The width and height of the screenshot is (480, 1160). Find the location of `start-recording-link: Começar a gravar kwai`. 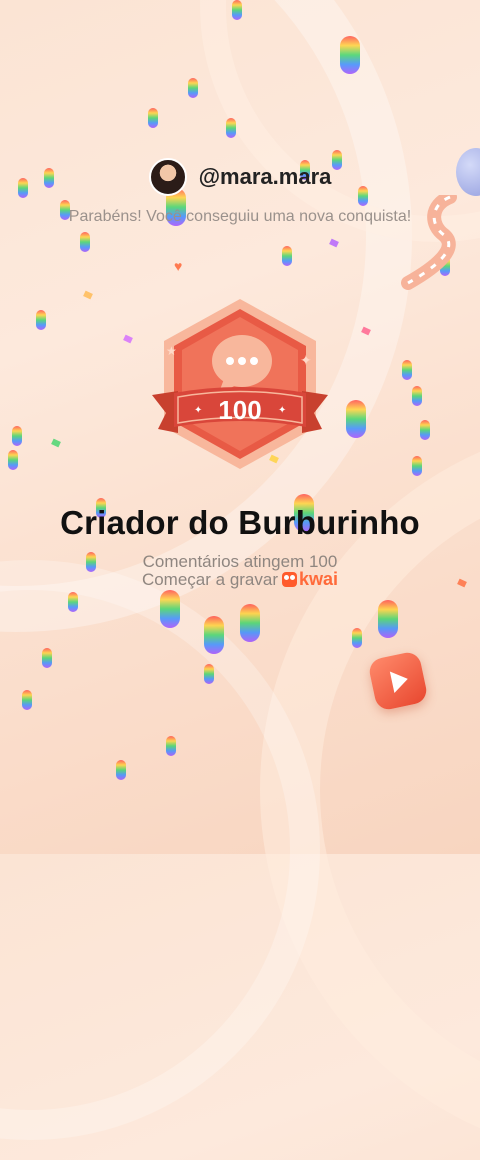

start-recording-link: Começar a gravar kwai is located at coordinates (240, 579).